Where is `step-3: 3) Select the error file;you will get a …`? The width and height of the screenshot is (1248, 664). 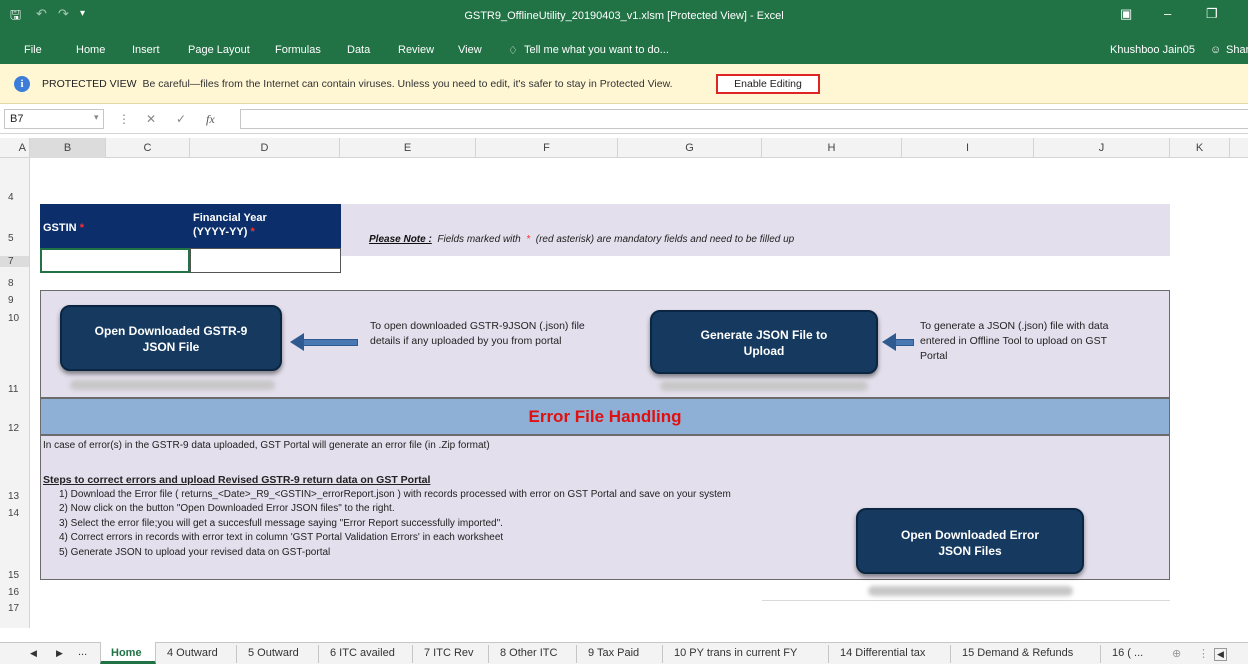 step-3: 3) Select the error file;you will get a … is located at coordinates (281, 523).